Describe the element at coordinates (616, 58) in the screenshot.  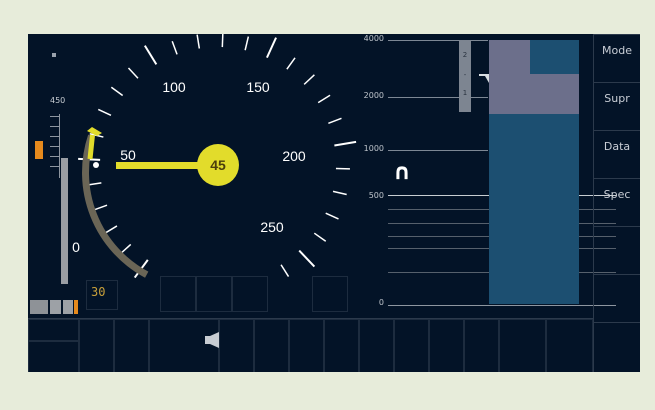
I see `mode-button: Mode` at that location.